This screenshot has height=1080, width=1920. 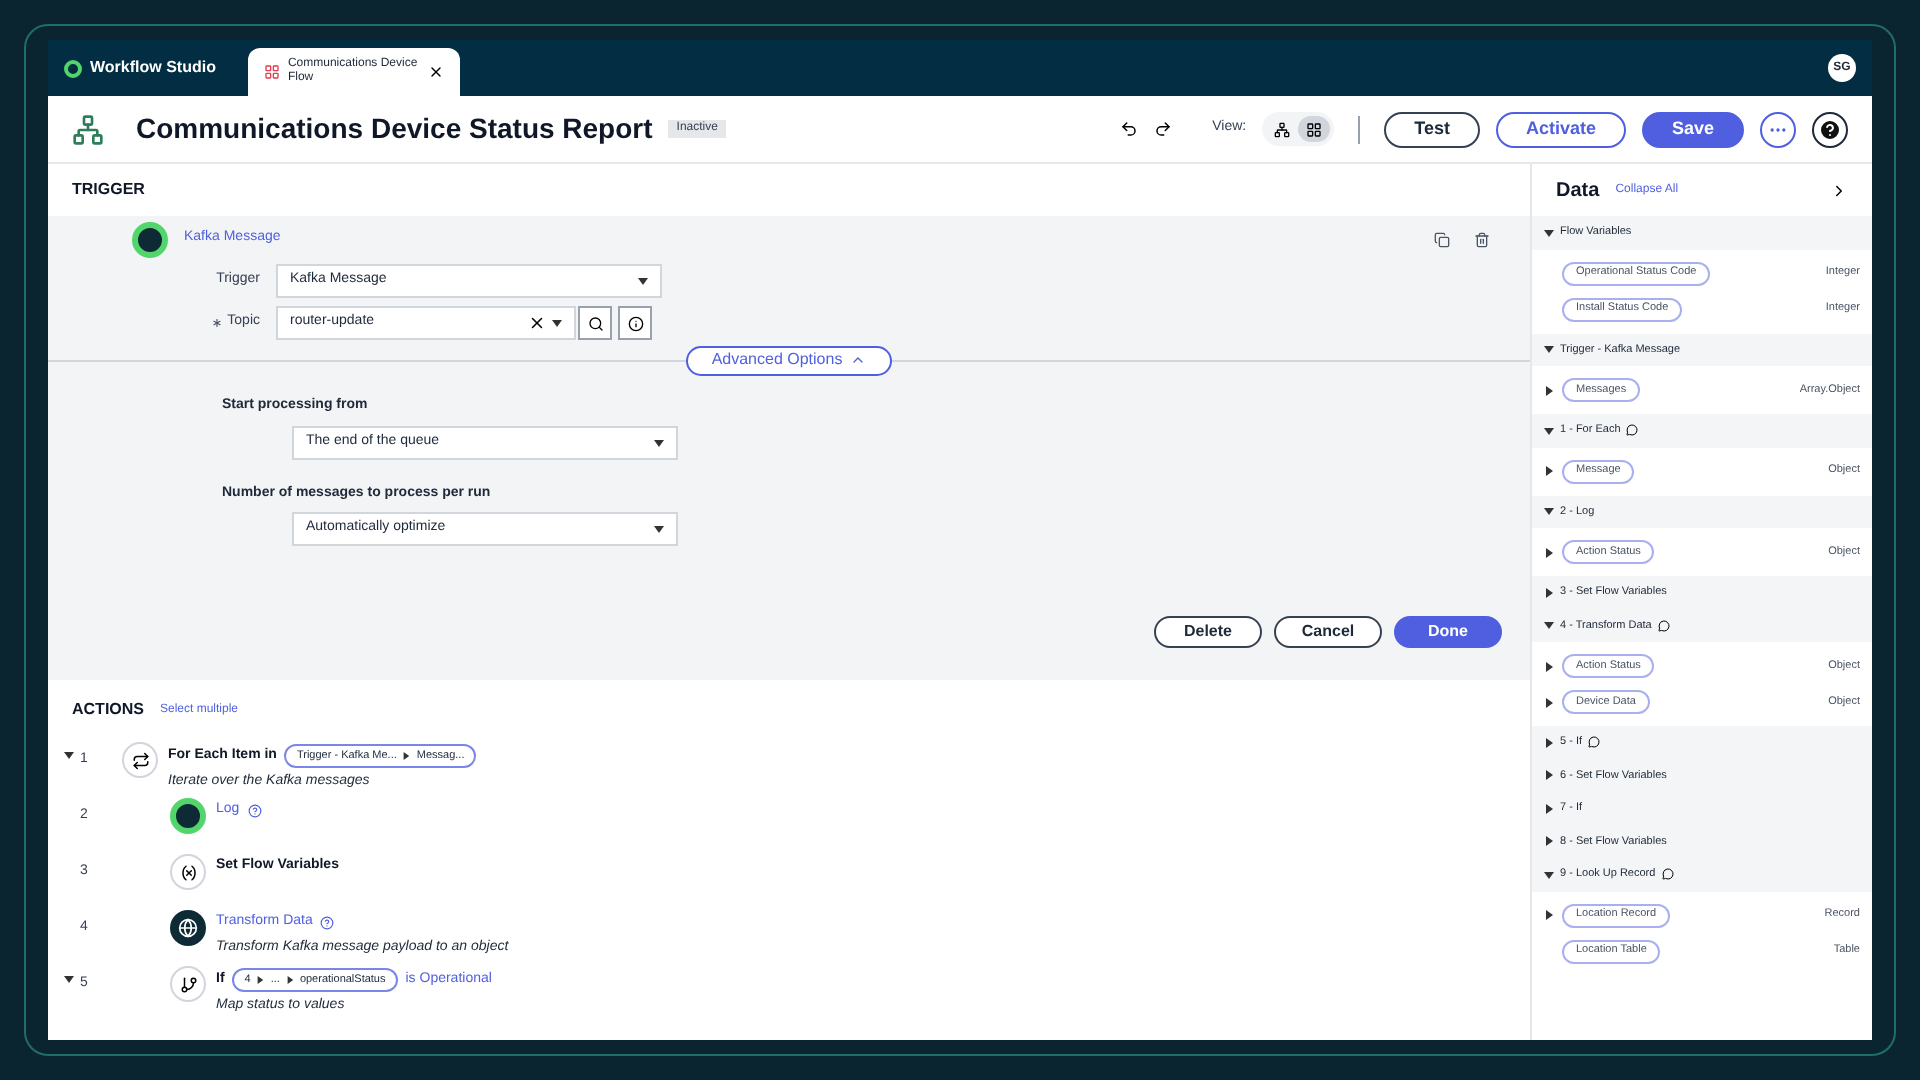 I want to click on flow-tree-icon, so click(x=88, y=129).